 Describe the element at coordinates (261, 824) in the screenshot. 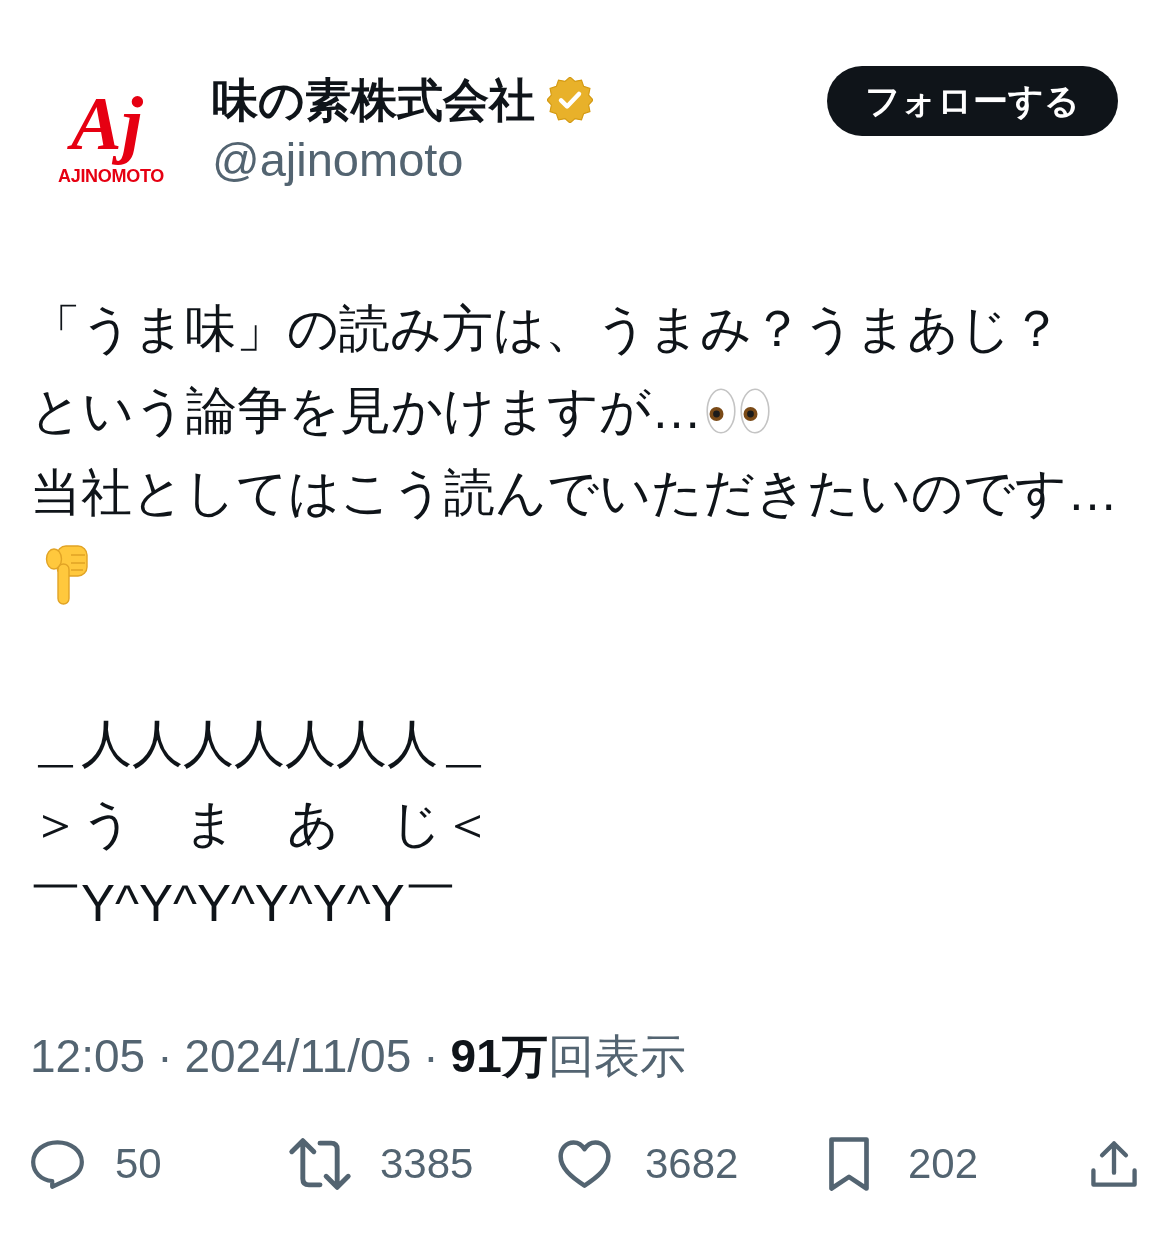

I see `ascii-art-text: ＞う ま あ じ＜` at that location.